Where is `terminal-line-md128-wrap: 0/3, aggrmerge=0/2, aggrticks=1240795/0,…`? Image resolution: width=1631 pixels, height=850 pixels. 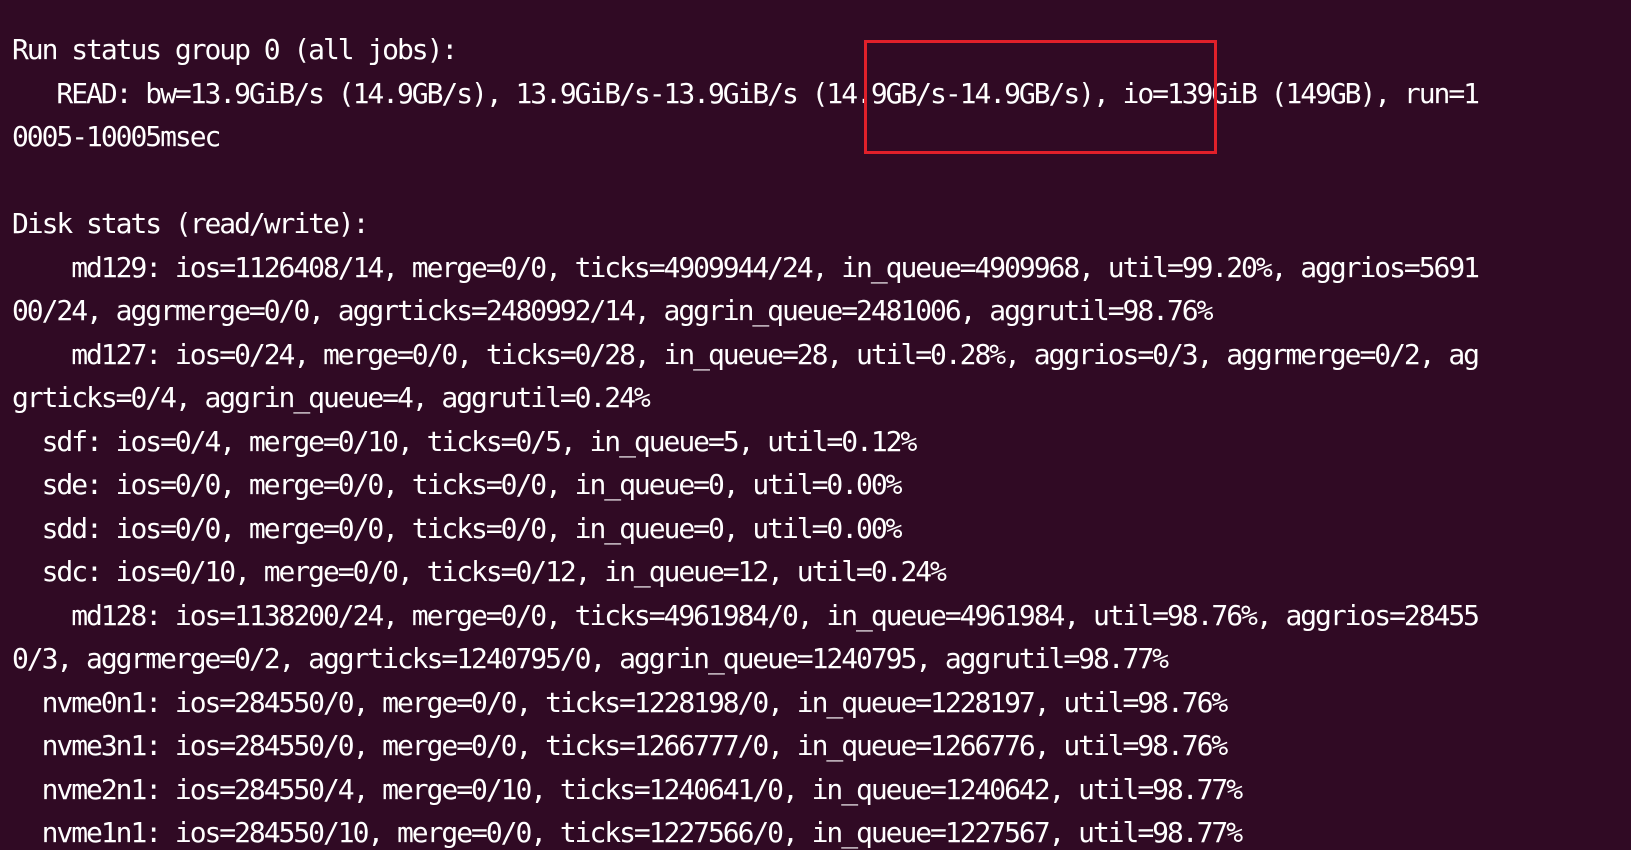
terminal-line-md128-wrap: 0/3, aggrmerge=0/2, aggrticks=1240795/0,… is located at coordinates (590, 658).